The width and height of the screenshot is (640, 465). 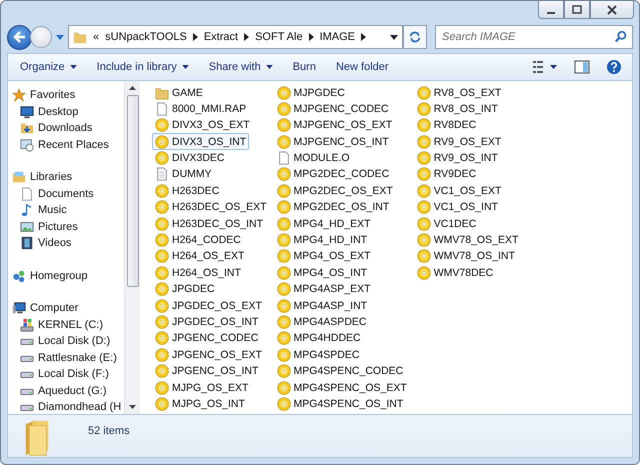 What do you see at coordinates (457, 158) in the screenshot?
I see `file-item: RV9_OS_INT` at bounding box center [457, 158].